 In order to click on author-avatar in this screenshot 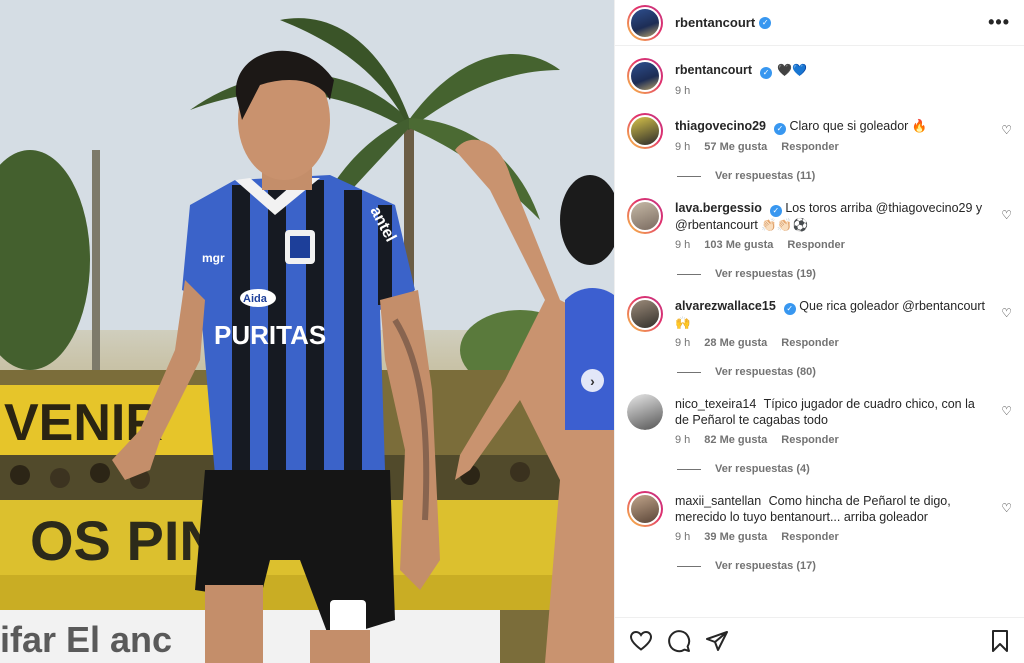, I will do `click(645, 22)`.